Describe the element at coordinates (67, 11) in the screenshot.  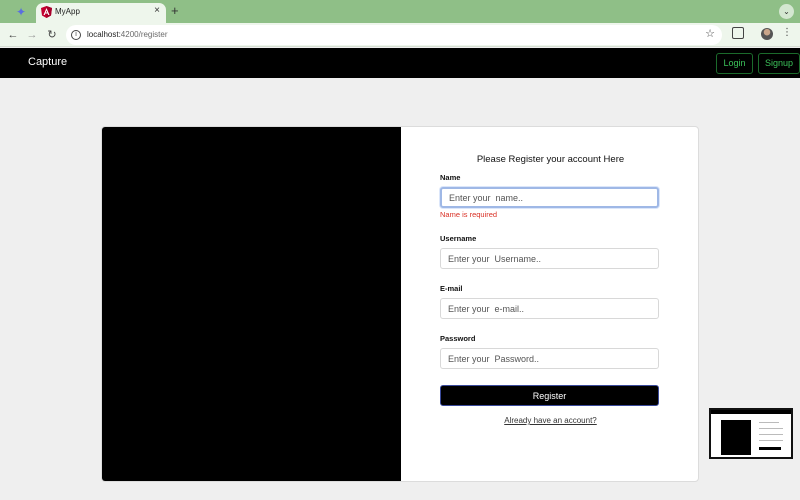
I see `tab-title: MyApp` at that location.